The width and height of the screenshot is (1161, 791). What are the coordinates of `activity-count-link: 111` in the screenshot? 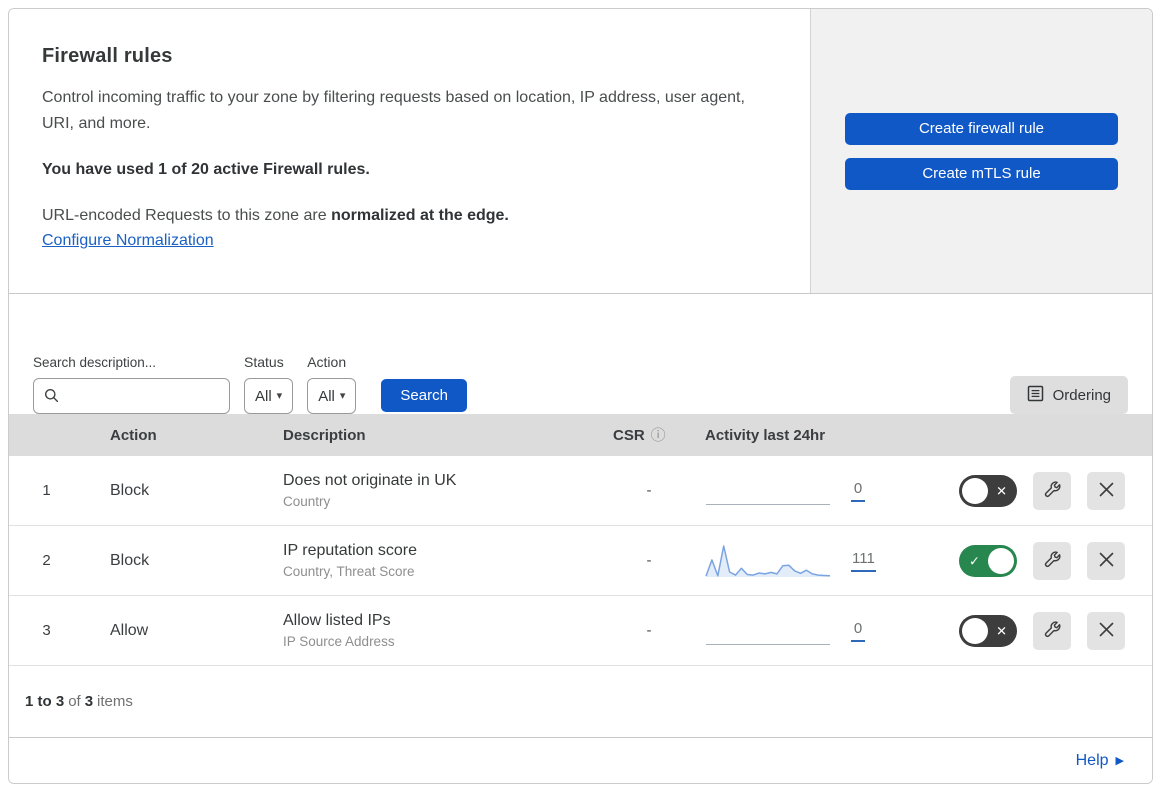 It's located at (863, 561).